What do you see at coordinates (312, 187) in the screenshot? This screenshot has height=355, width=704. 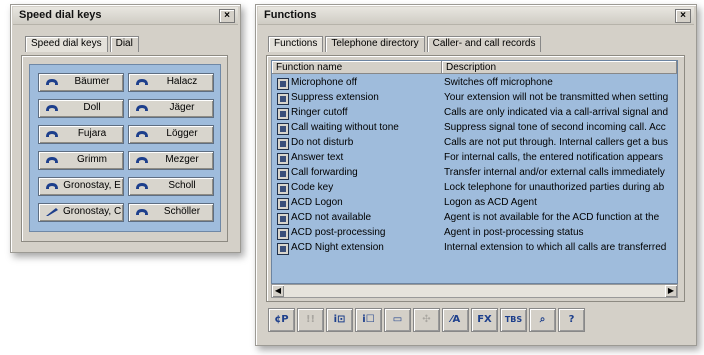 I see `function-name: Code key` at bounding box center [312, 187].